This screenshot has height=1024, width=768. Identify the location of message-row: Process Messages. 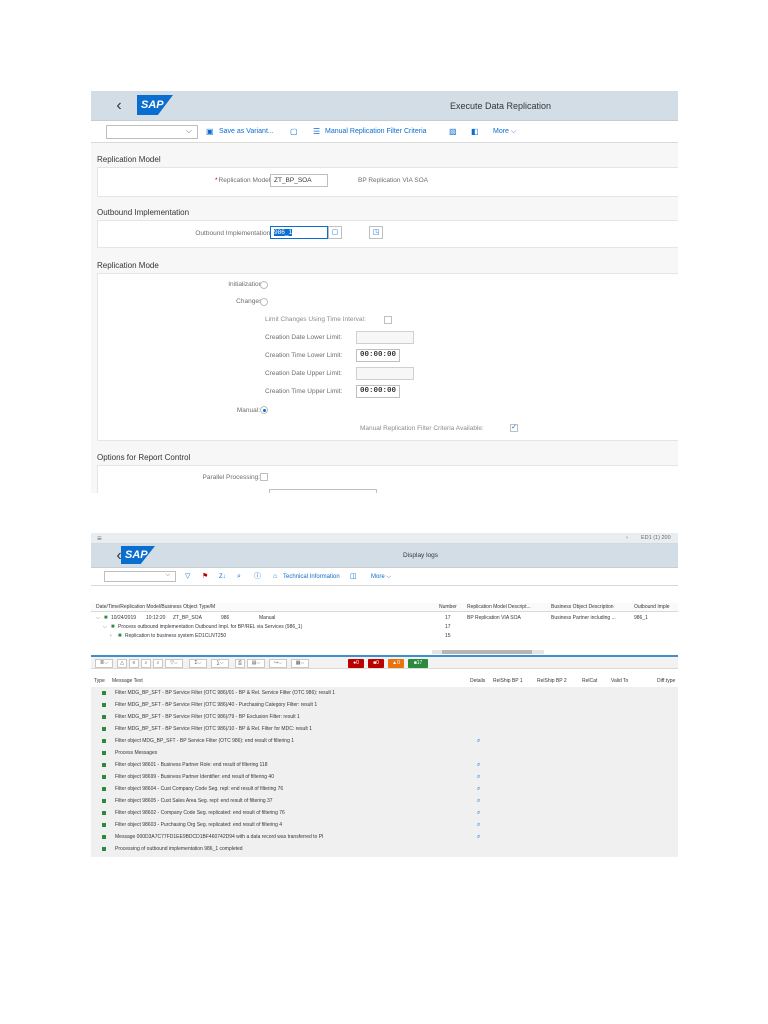
(384, 753).